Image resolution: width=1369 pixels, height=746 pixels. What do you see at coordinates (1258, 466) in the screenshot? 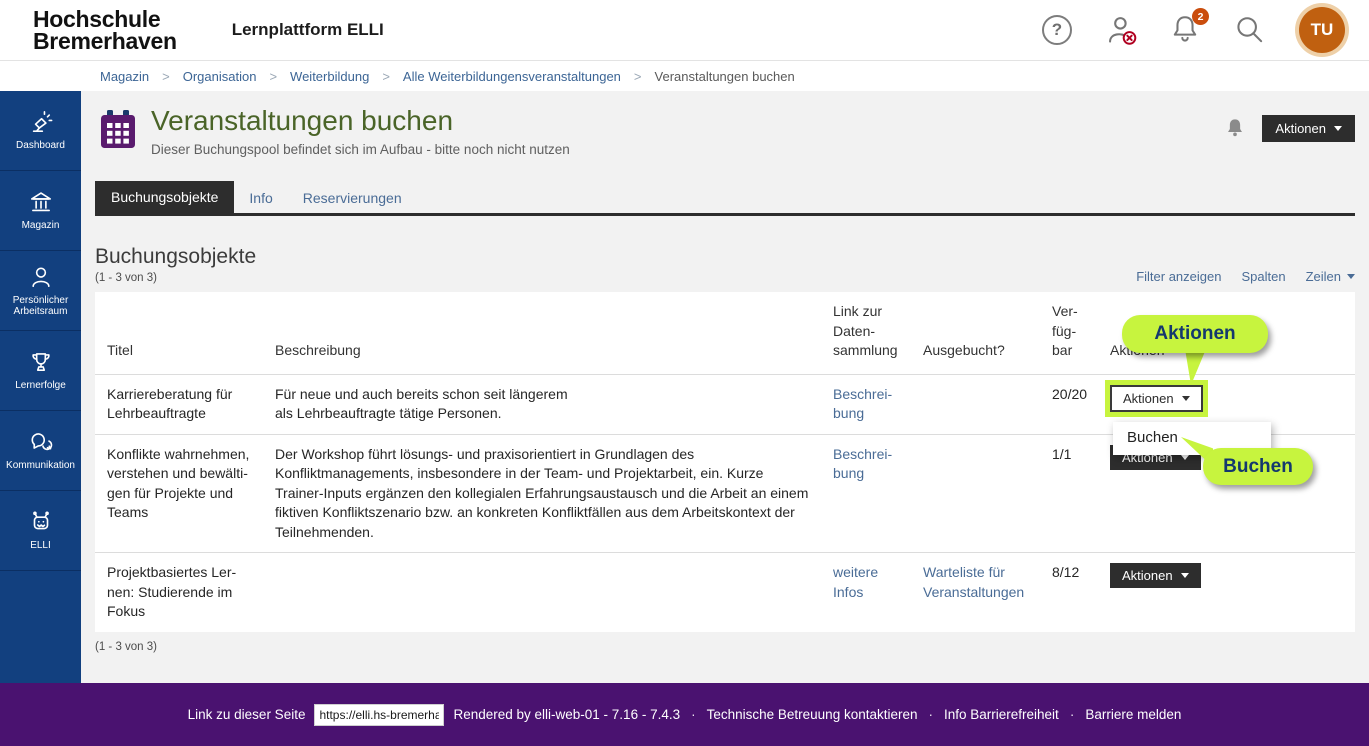
I see `tutorial-bubble-buchen: Buchen` at bounding box center [1258, 466].